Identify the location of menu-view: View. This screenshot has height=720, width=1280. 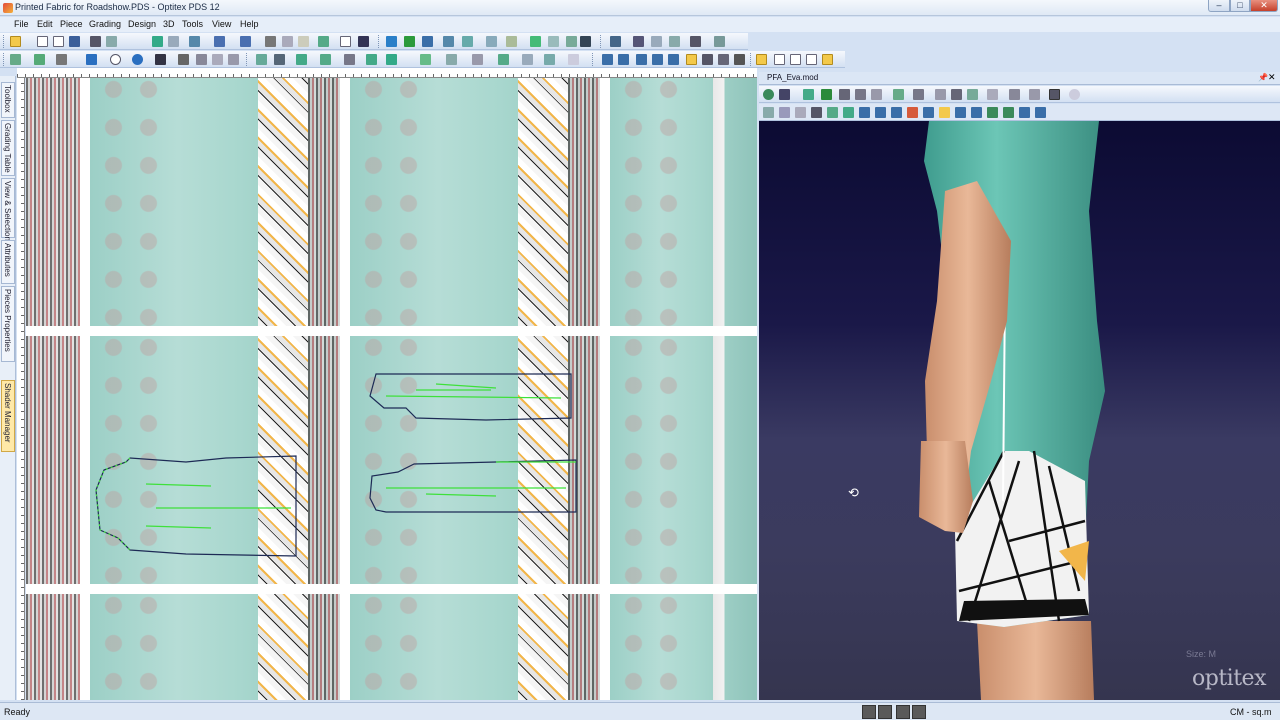
(221, 24).